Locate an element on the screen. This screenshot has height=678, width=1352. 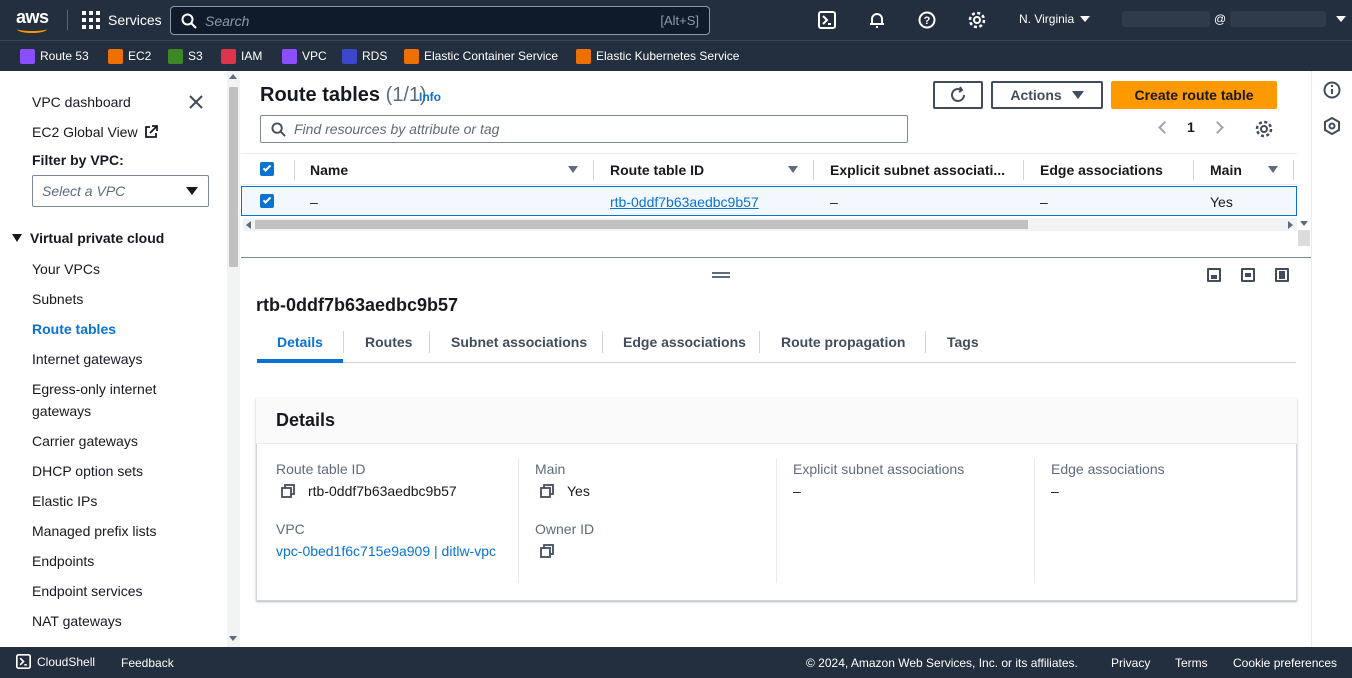
cell-route-table-id-link: rtb-0ddf7b63aedbc9b57 is located at coordinates (684, 202).